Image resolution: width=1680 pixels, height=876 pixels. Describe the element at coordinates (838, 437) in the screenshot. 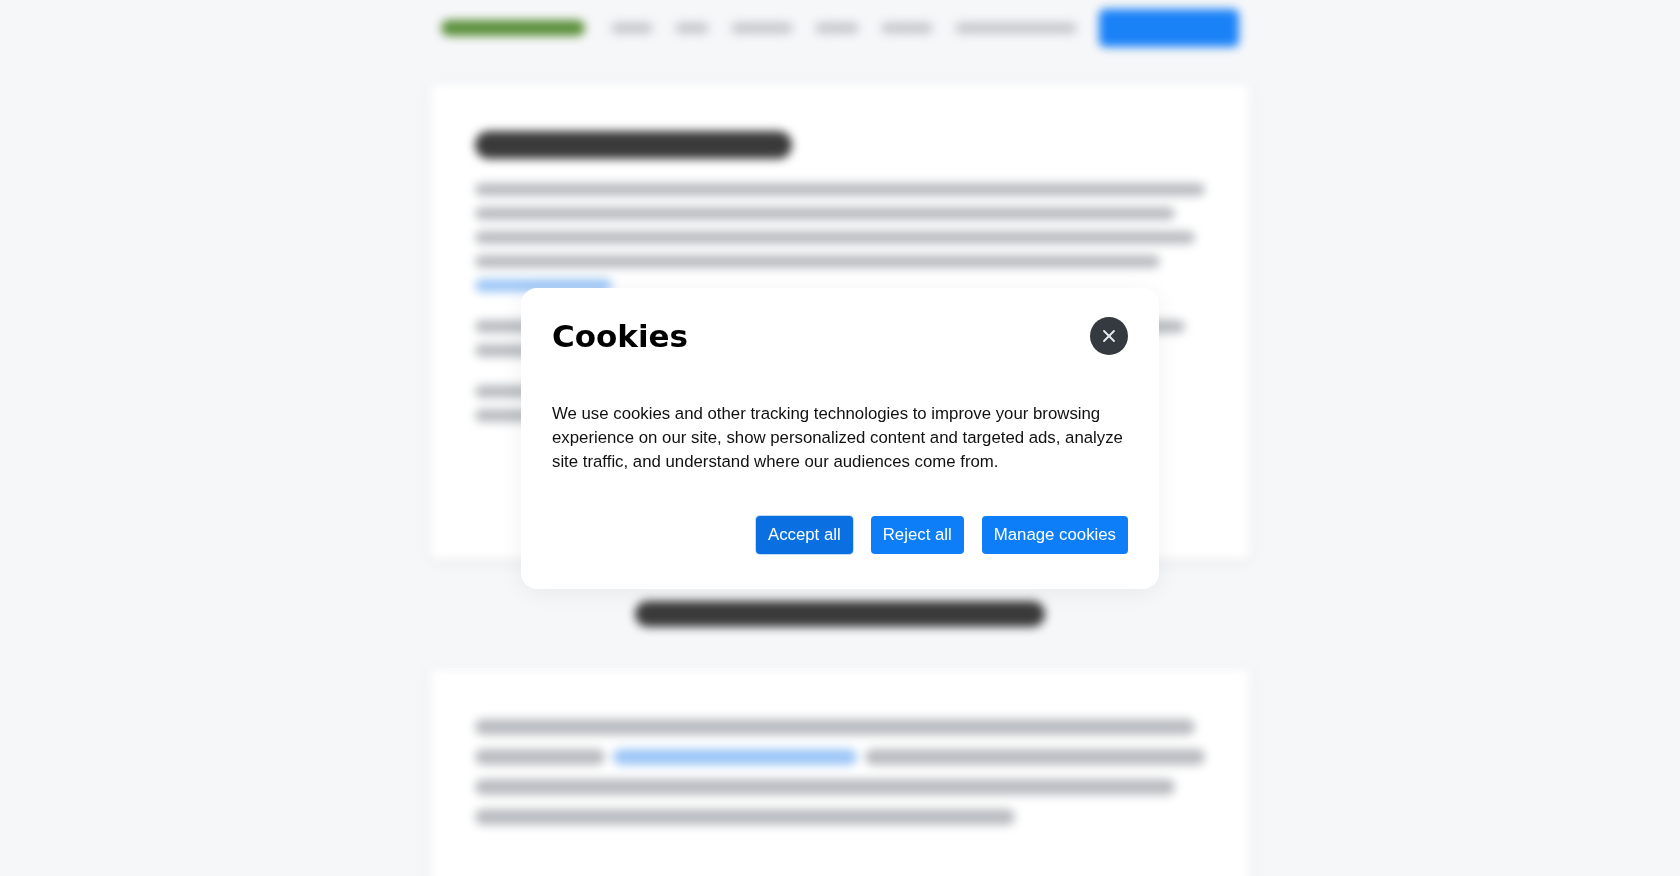

I see `cookie-message: We use cookies and other tracking technologies to improve your browsing experience on our site, show personalized content and targeted ads, analyze site traffic, and understand where our audiences come from.` at that location.